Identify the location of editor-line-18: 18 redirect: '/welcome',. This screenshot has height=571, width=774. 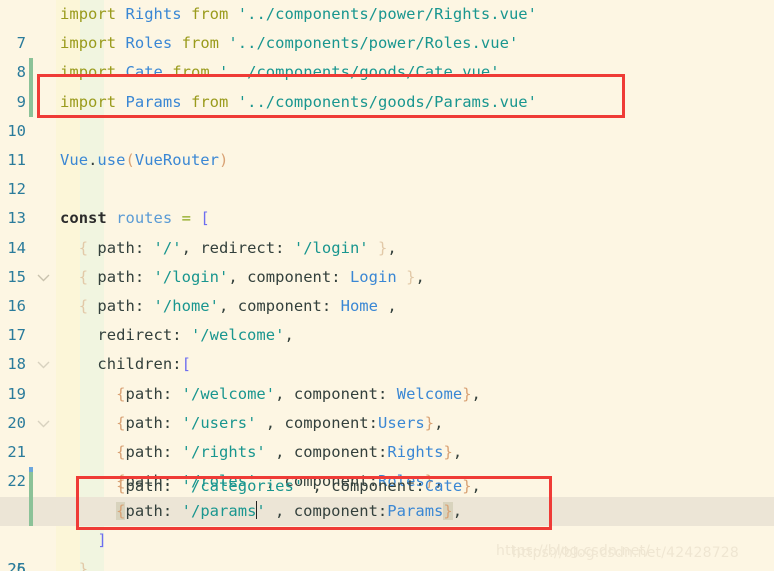
(387, 347).